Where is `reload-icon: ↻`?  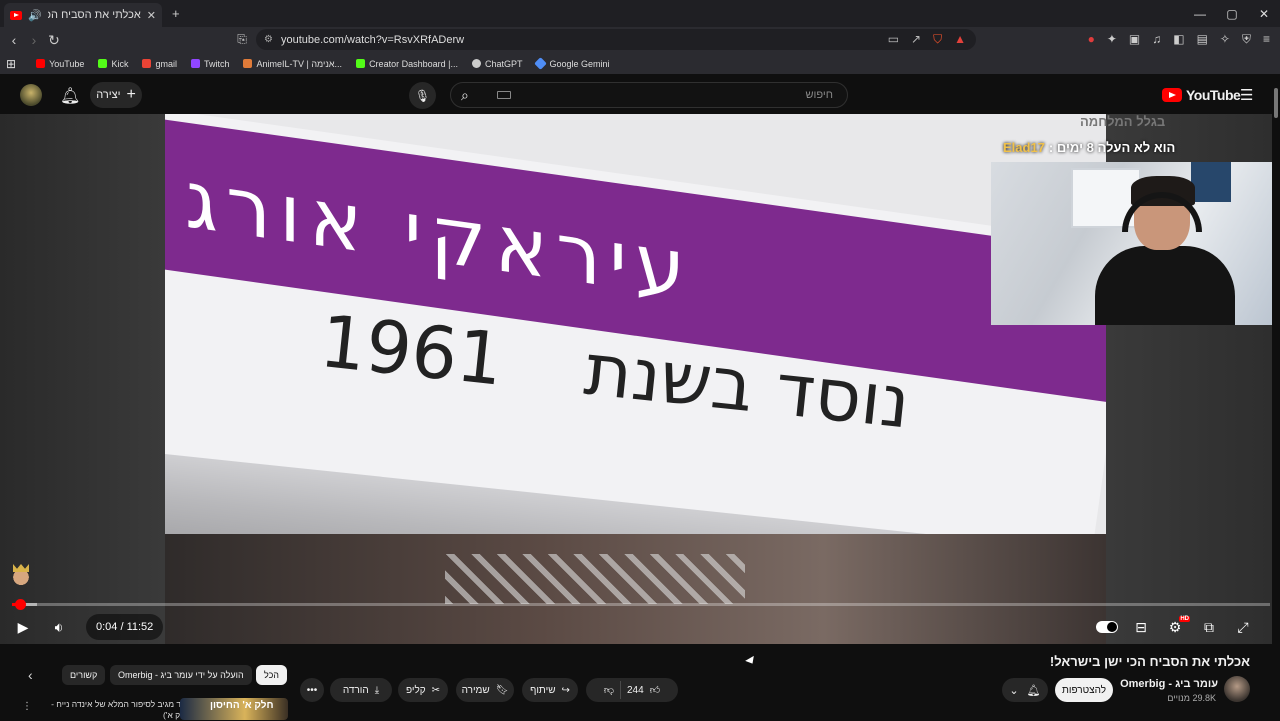
reload-icon: ↻ is located at coordinates (54, 40).